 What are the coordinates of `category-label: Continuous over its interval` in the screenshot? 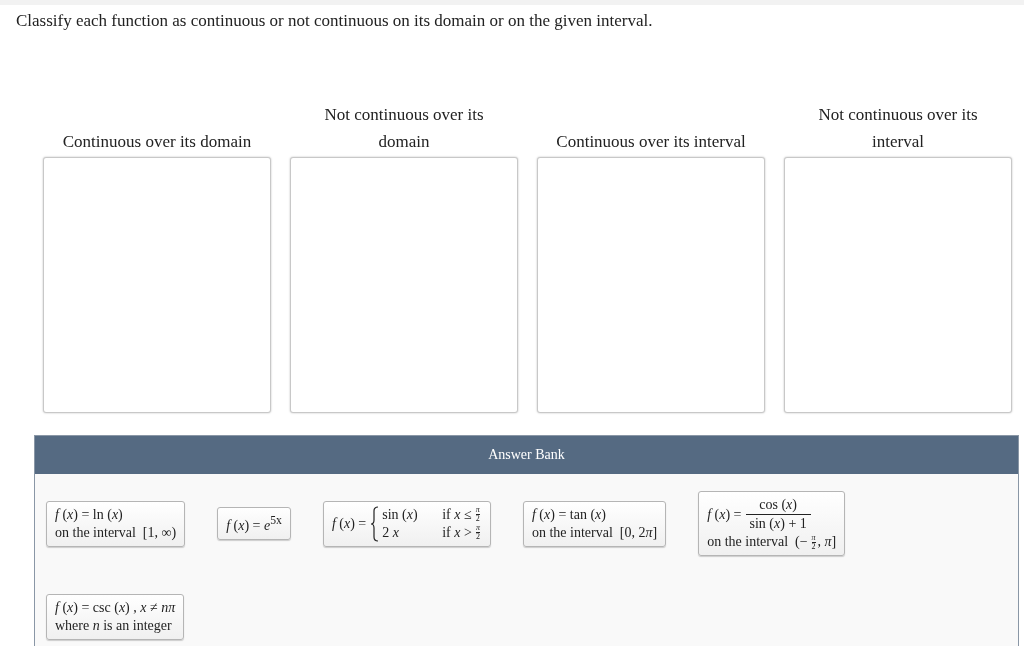 It's located at (651, 142).